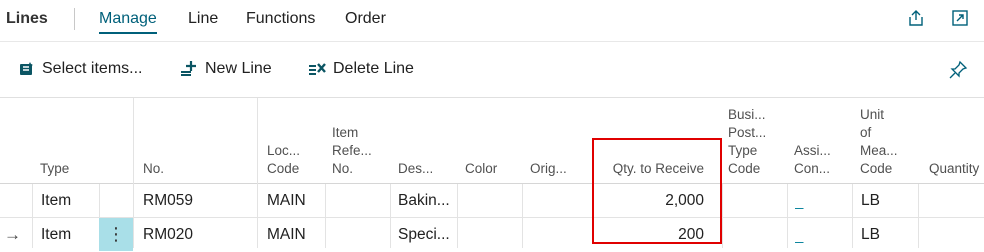 The width and height of the screenshot is (984, 252). I want to click on table-row: Item RM059 MAIN Bakin... 2,000 _ LB, so click(492, 201).